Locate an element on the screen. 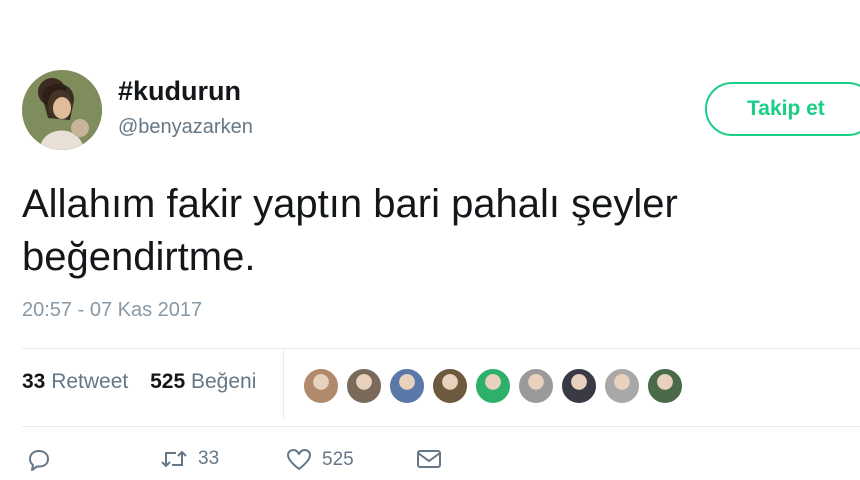 The height and width of the screenshot is (480, 860). retweet-button: 33 is located at coordinates (189, 459).